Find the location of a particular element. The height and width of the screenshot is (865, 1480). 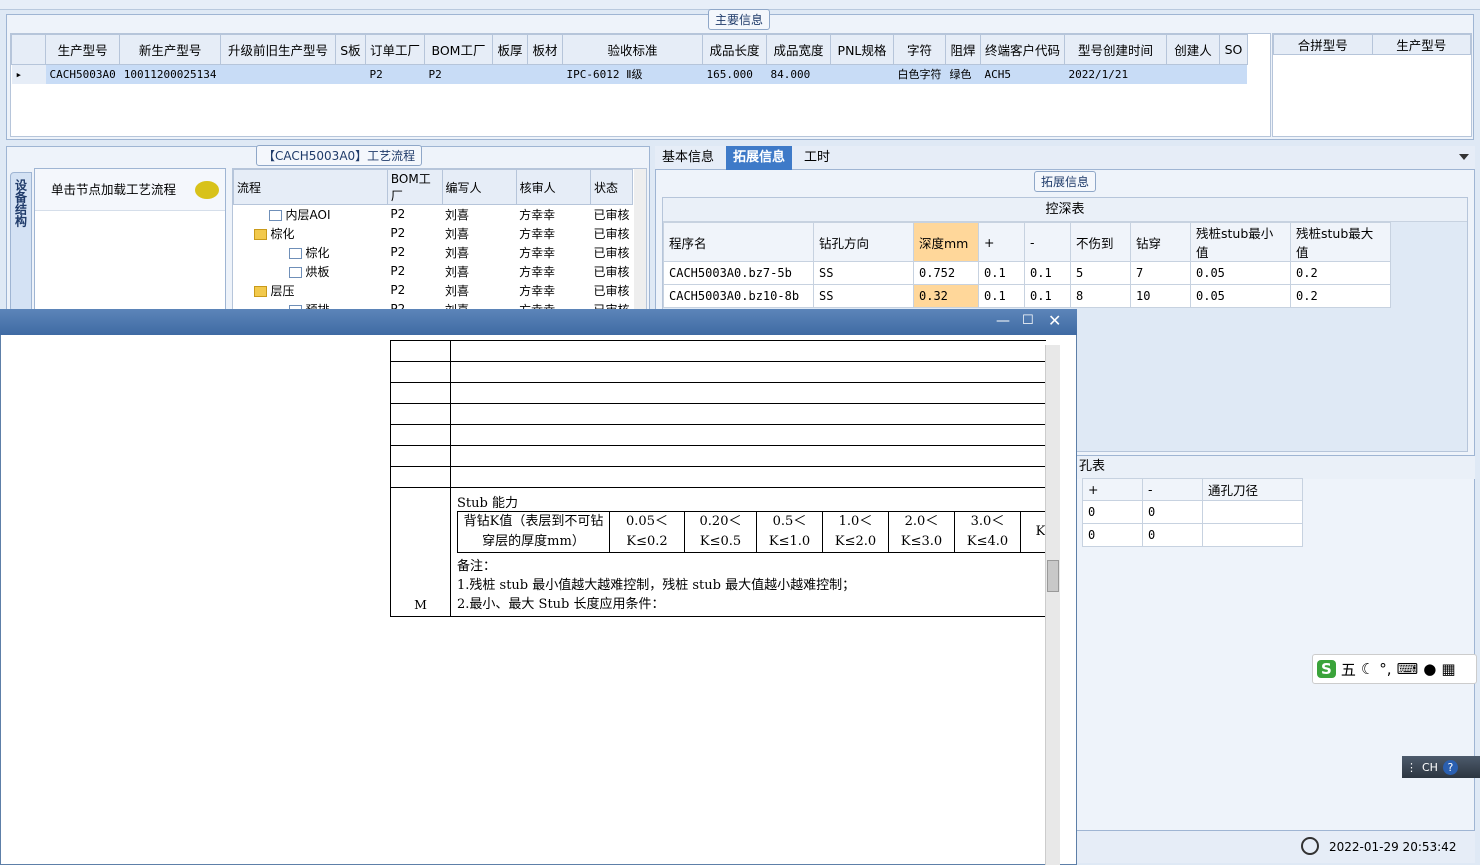

depth-cell: 8 is located at coordinates (1100, 296).